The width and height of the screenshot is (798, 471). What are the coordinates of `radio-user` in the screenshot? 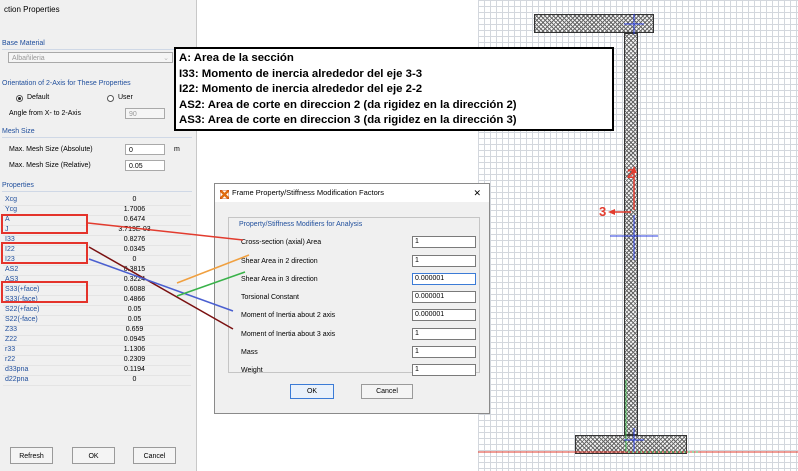 It's located at (110, 98).